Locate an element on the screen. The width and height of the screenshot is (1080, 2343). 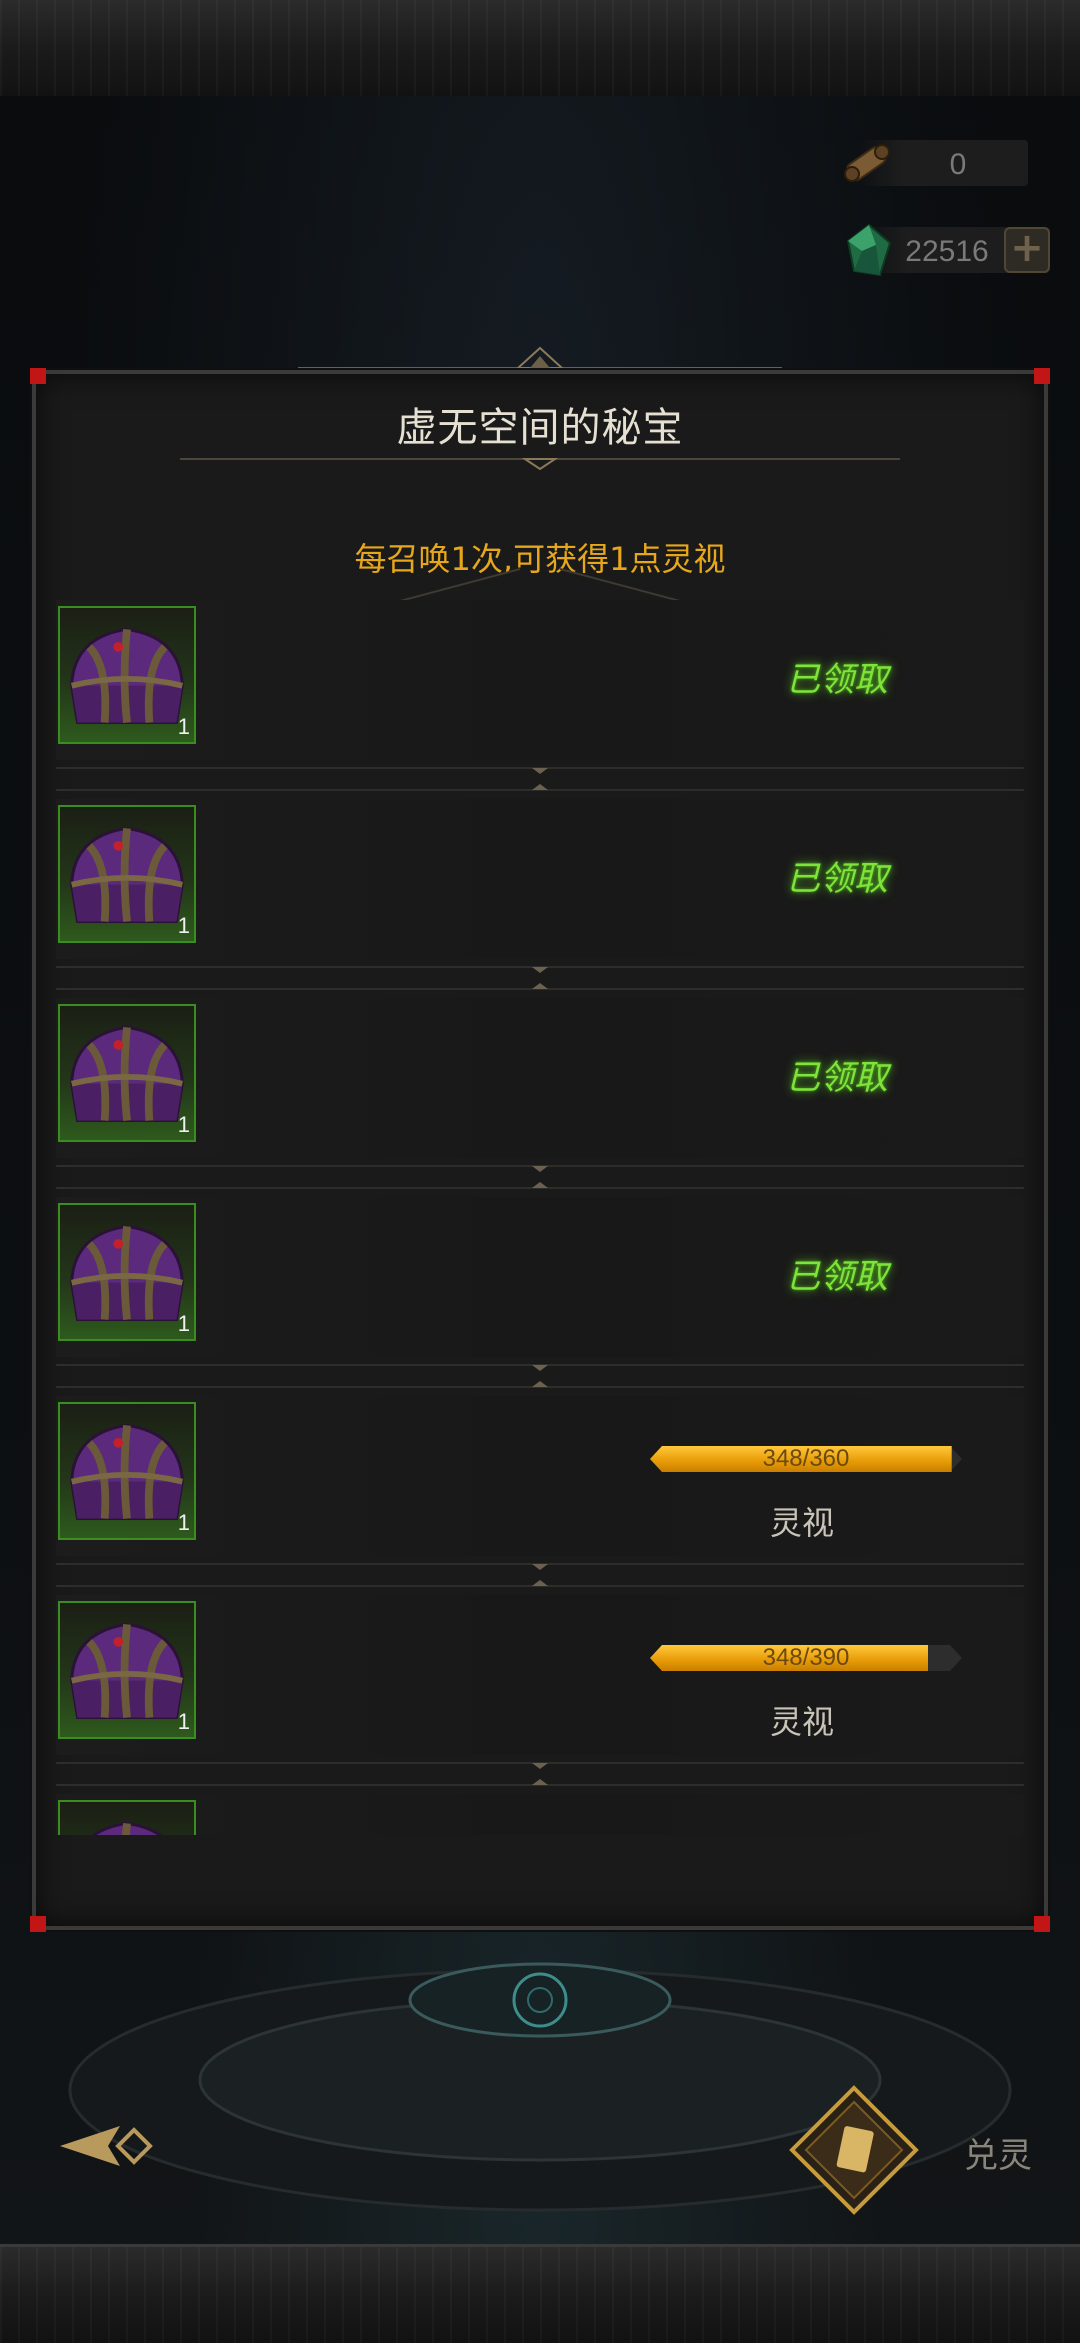
scroll-currency: 0 is located at coordinates (936, 163).